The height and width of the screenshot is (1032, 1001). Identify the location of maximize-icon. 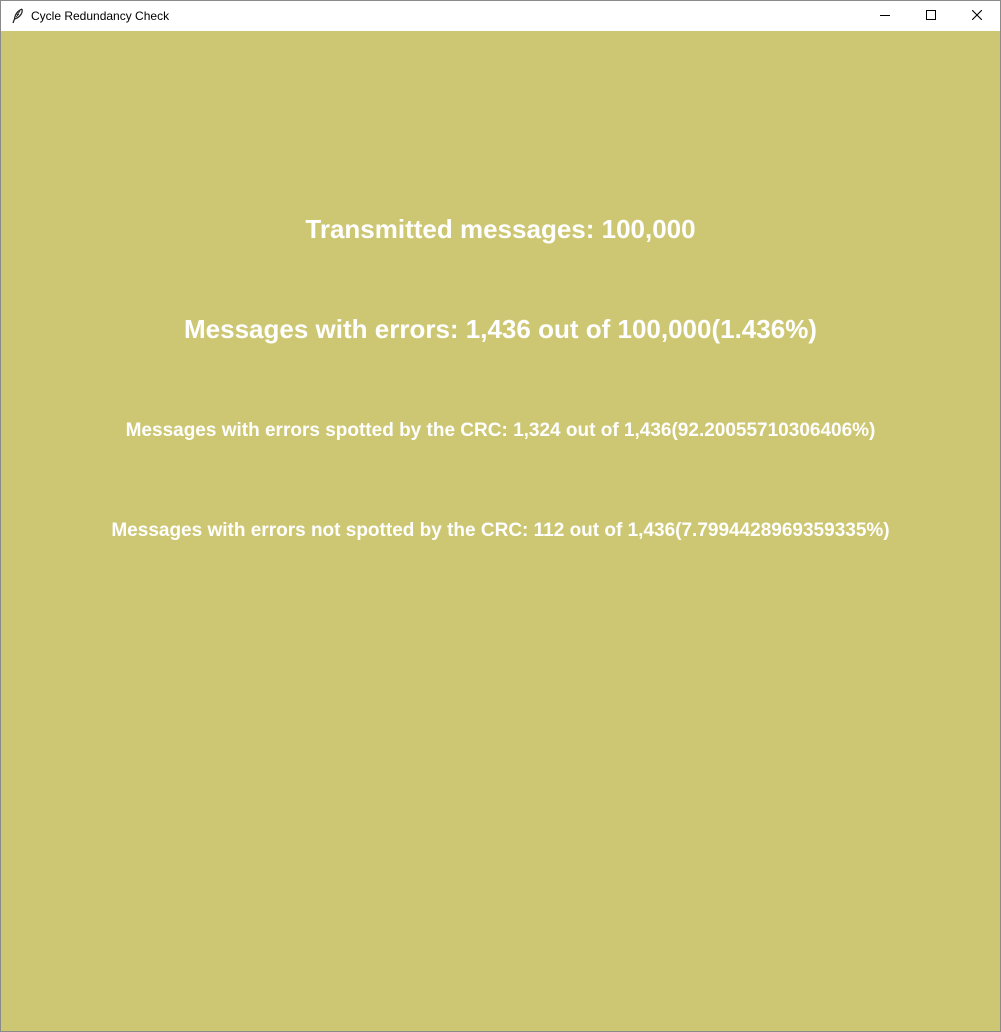
(931, 16).